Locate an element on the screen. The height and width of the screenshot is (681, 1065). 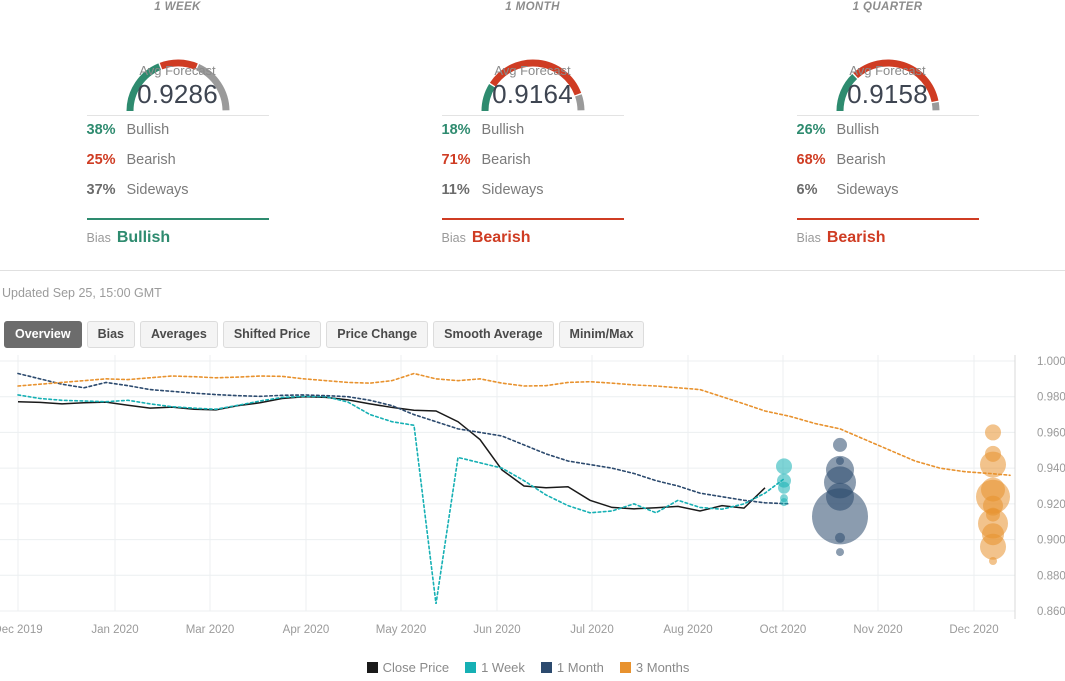
x-tick-label: Oct 2020 is located at coordinates (783, 630).